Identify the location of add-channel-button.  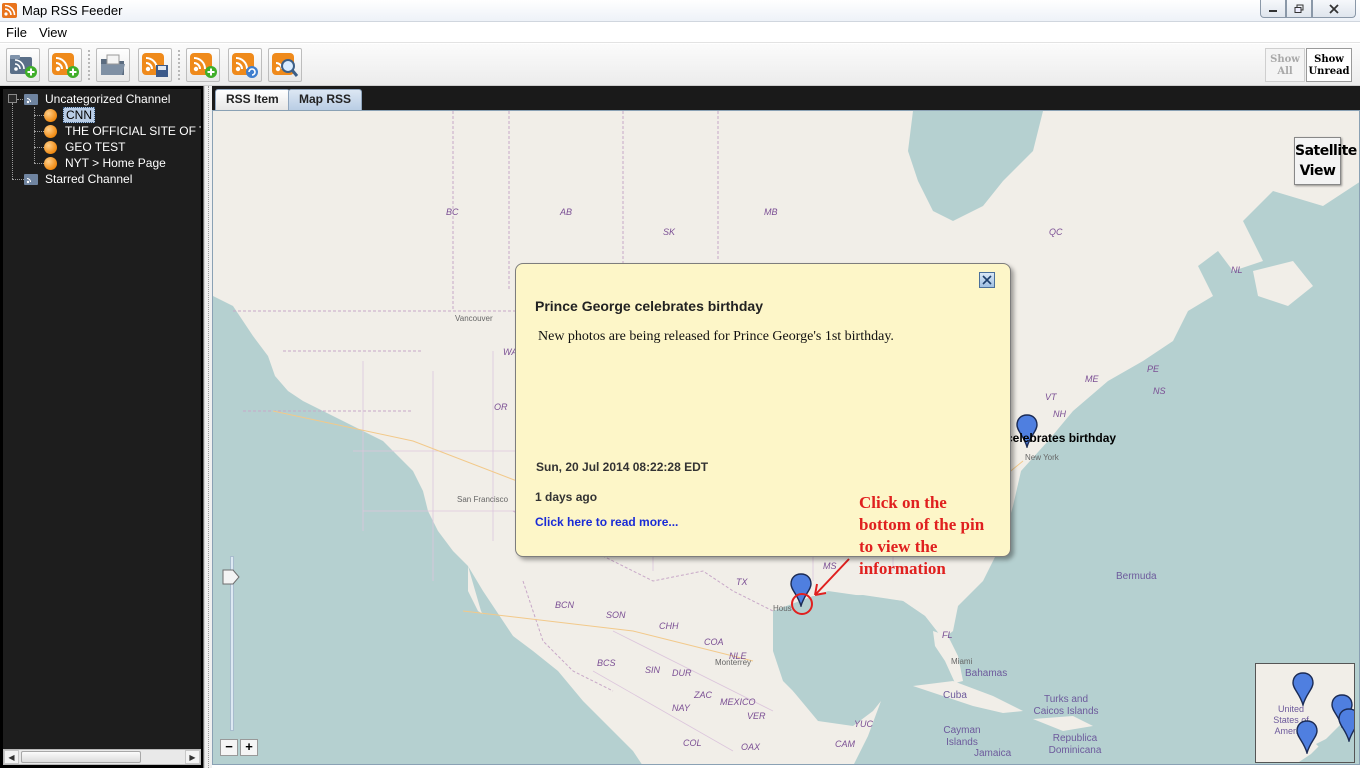
(23, 65).